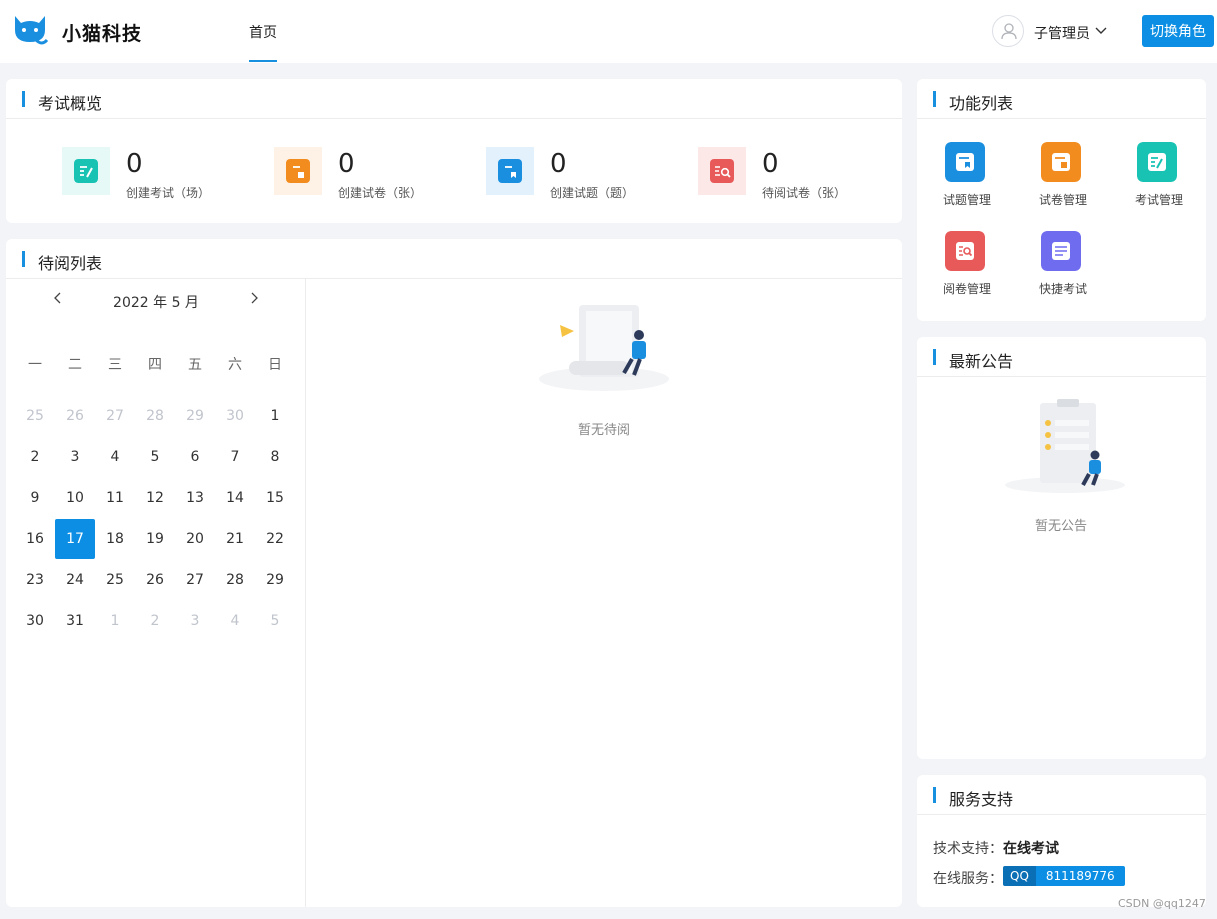 This screenshot has width=1217, height=919. I want to click on watermark: CSDN @qq1247, so click(1162, 903).